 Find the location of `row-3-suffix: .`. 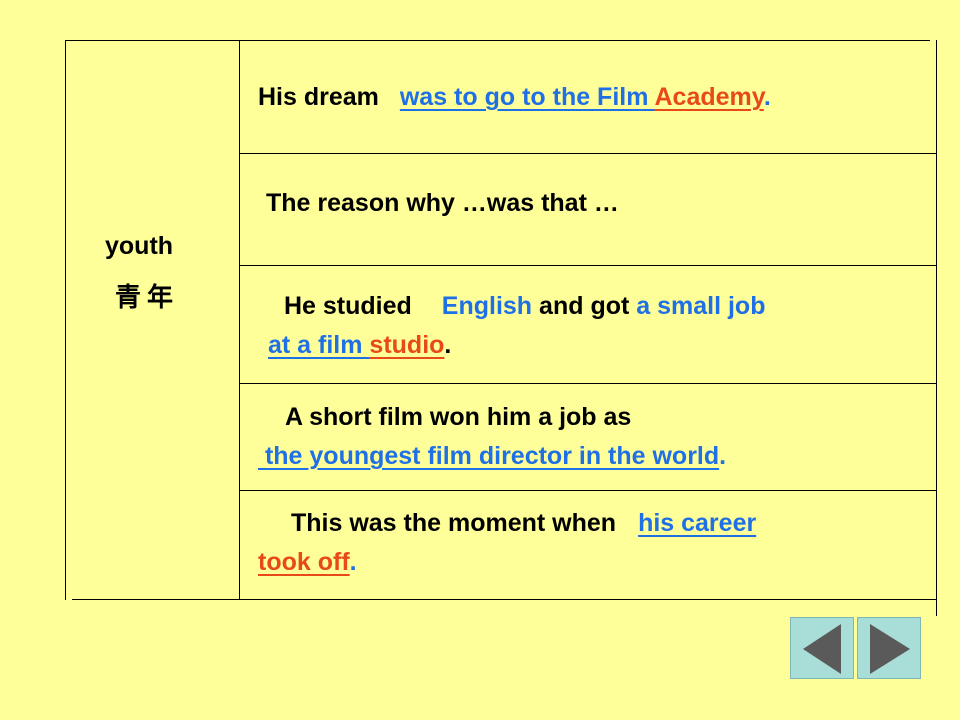

row-3-suffix: . is located at coordinates (448, 345).